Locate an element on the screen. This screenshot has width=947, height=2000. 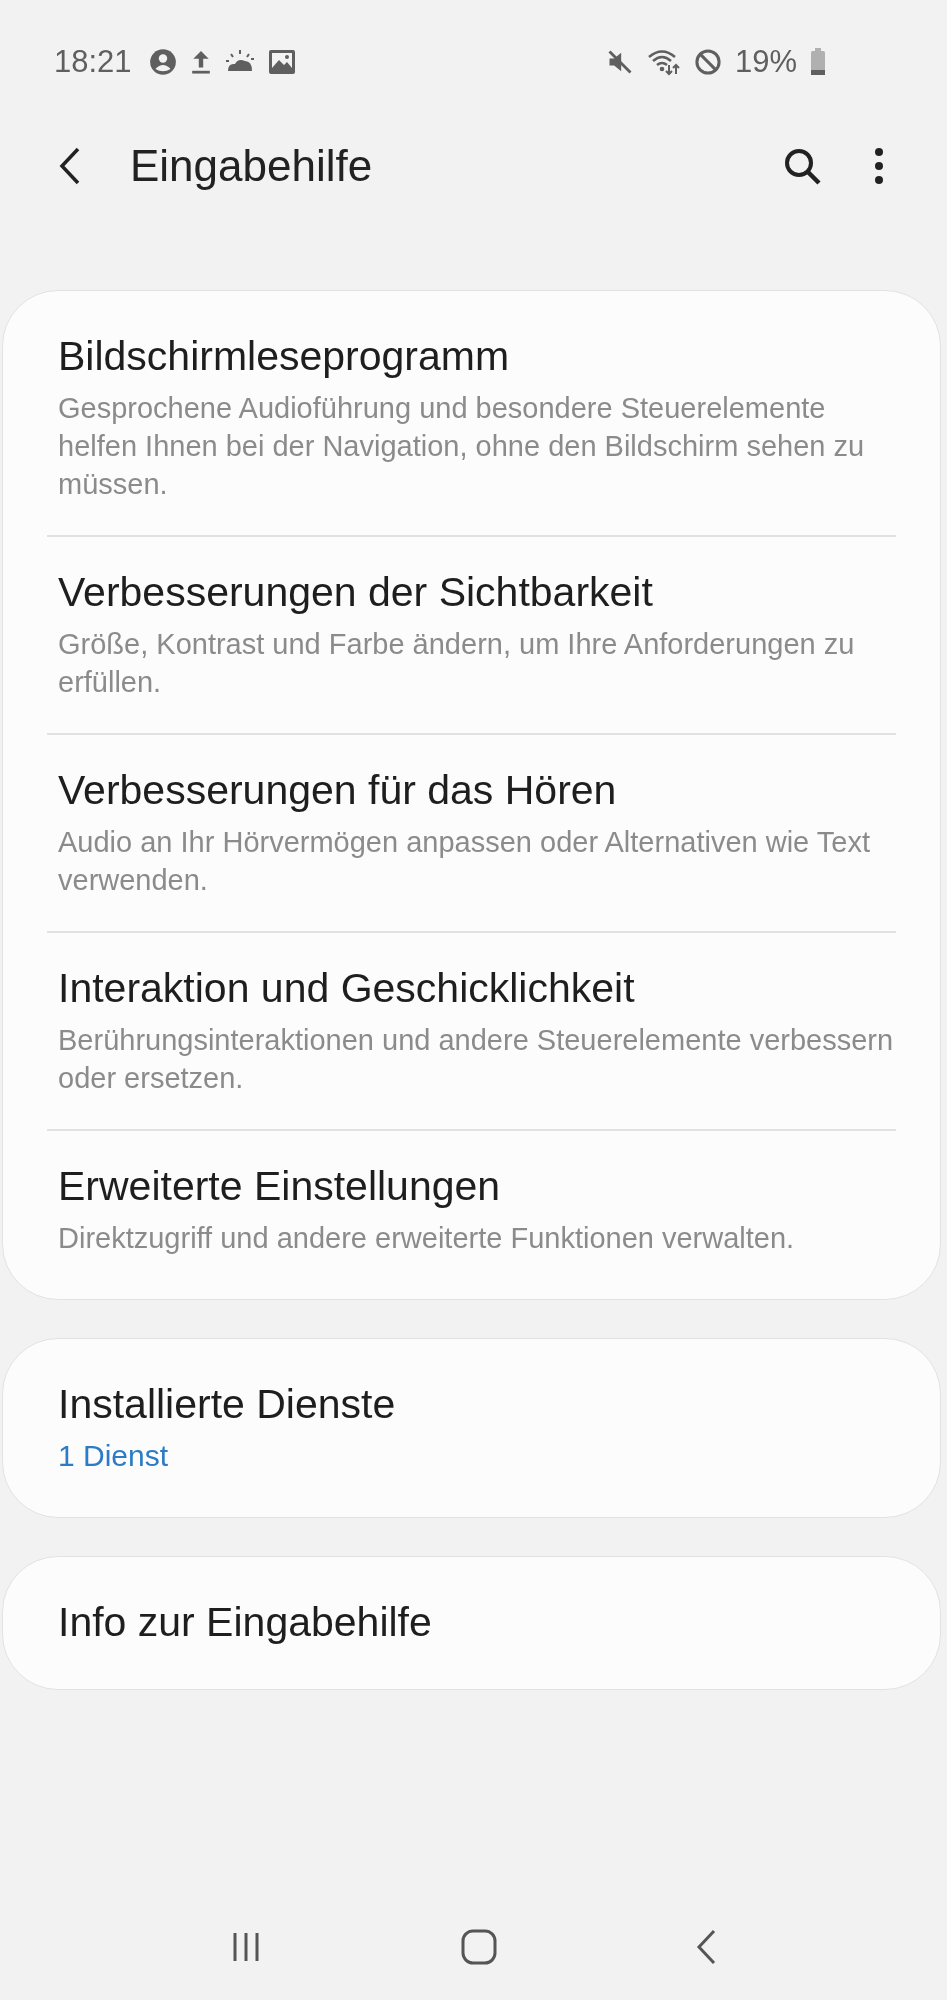
settings-item: Interaktion und Geschicklichkeit Berührungsinteraktionen und andere Steuerelemente verbessern oder ersetzen. is located at coordinates (471, 1031).